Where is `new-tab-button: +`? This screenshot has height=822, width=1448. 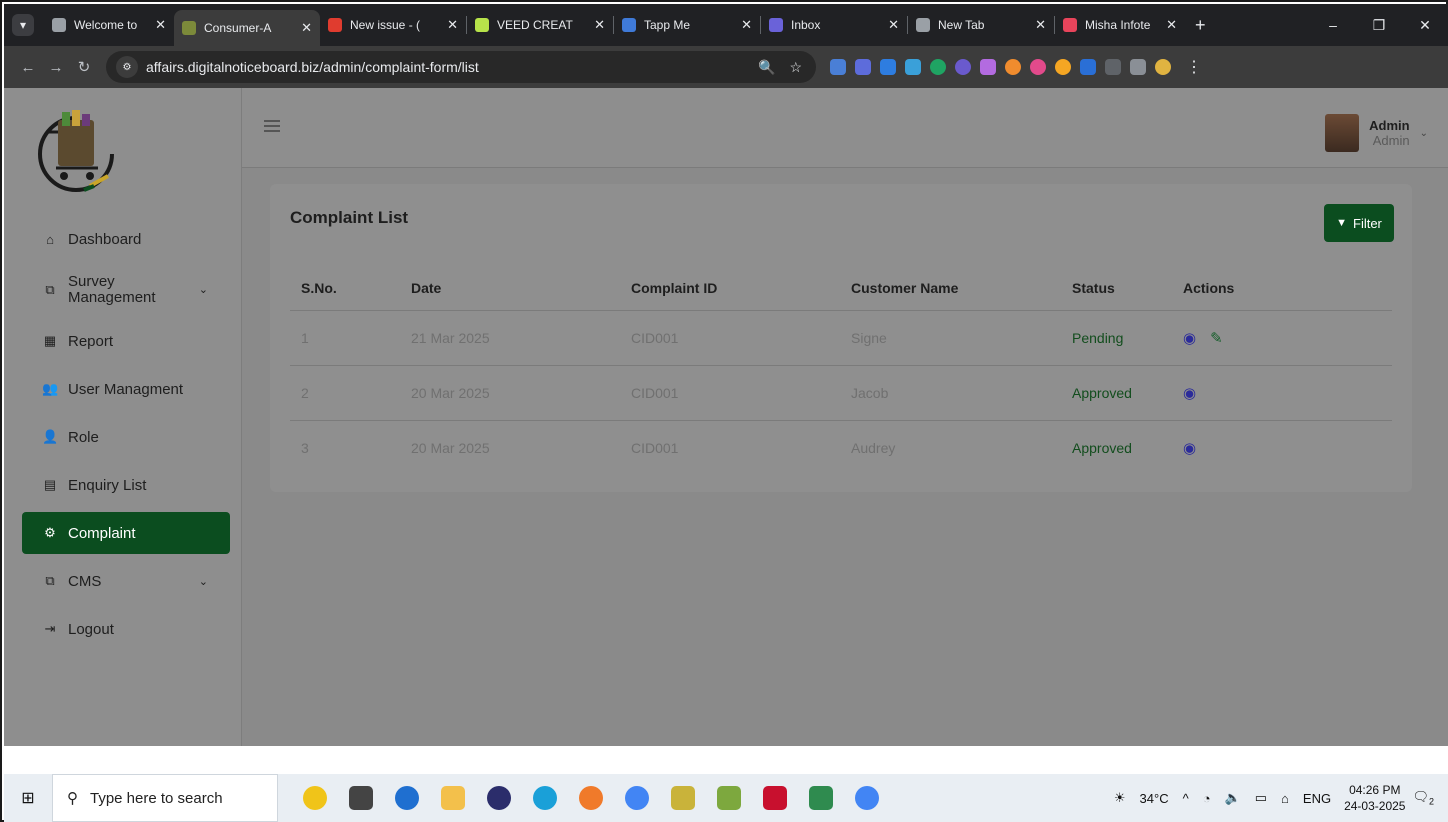 new-tab-button: + is located at coordinates (1200, 25).